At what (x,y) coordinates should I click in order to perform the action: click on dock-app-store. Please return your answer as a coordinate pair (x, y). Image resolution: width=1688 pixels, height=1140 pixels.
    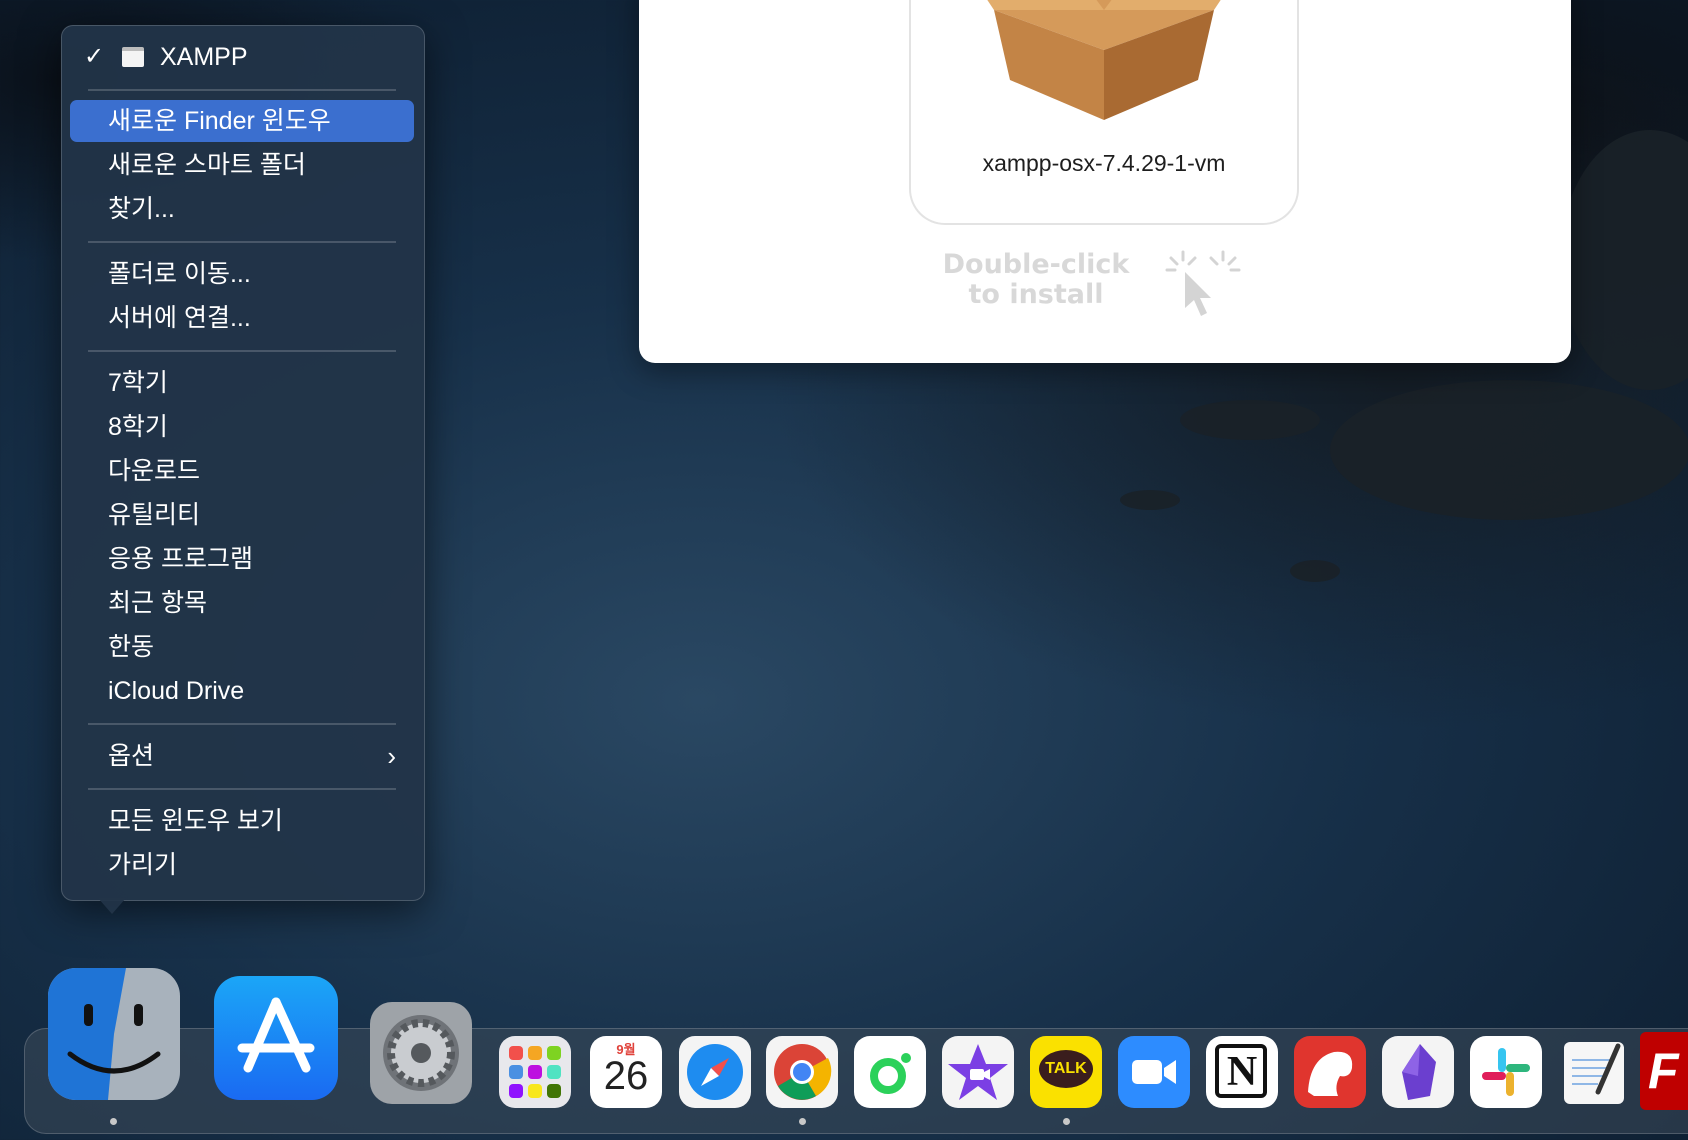
    Looking at the image, I should click on (276, 1038).